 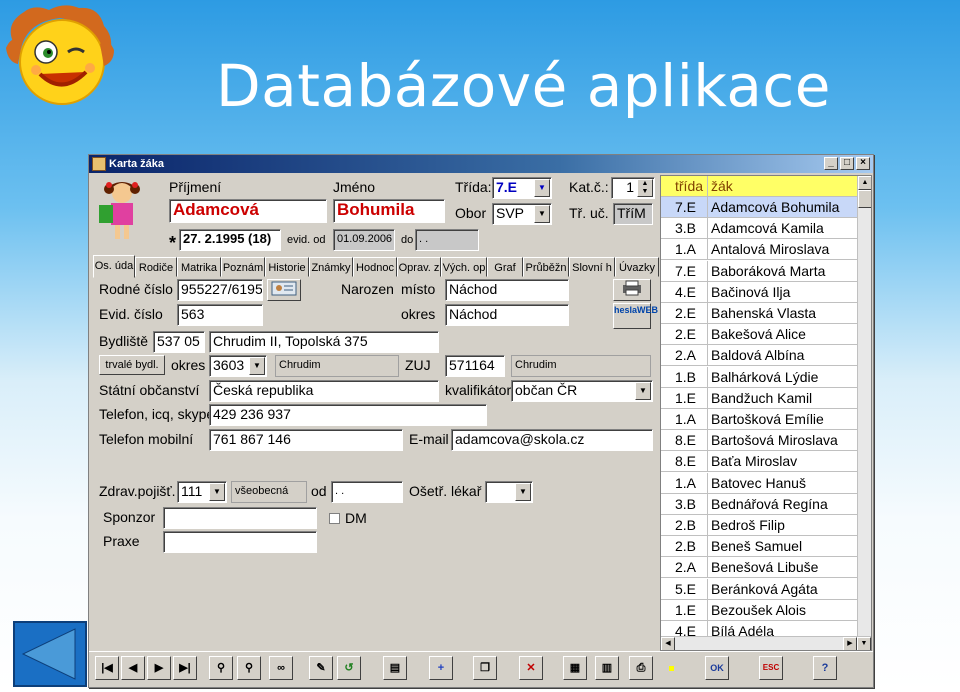 I want to click on esc-button: ESC, so click(x=771, y=668).